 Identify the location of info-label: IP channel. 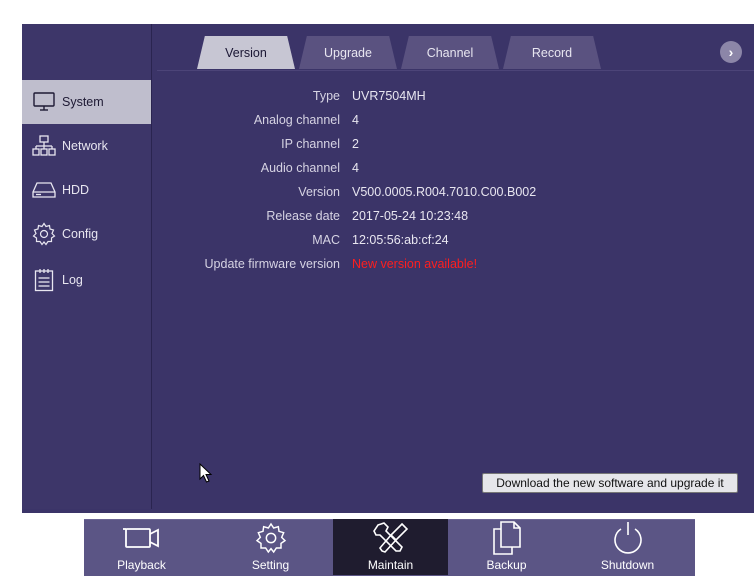
(310, 144).